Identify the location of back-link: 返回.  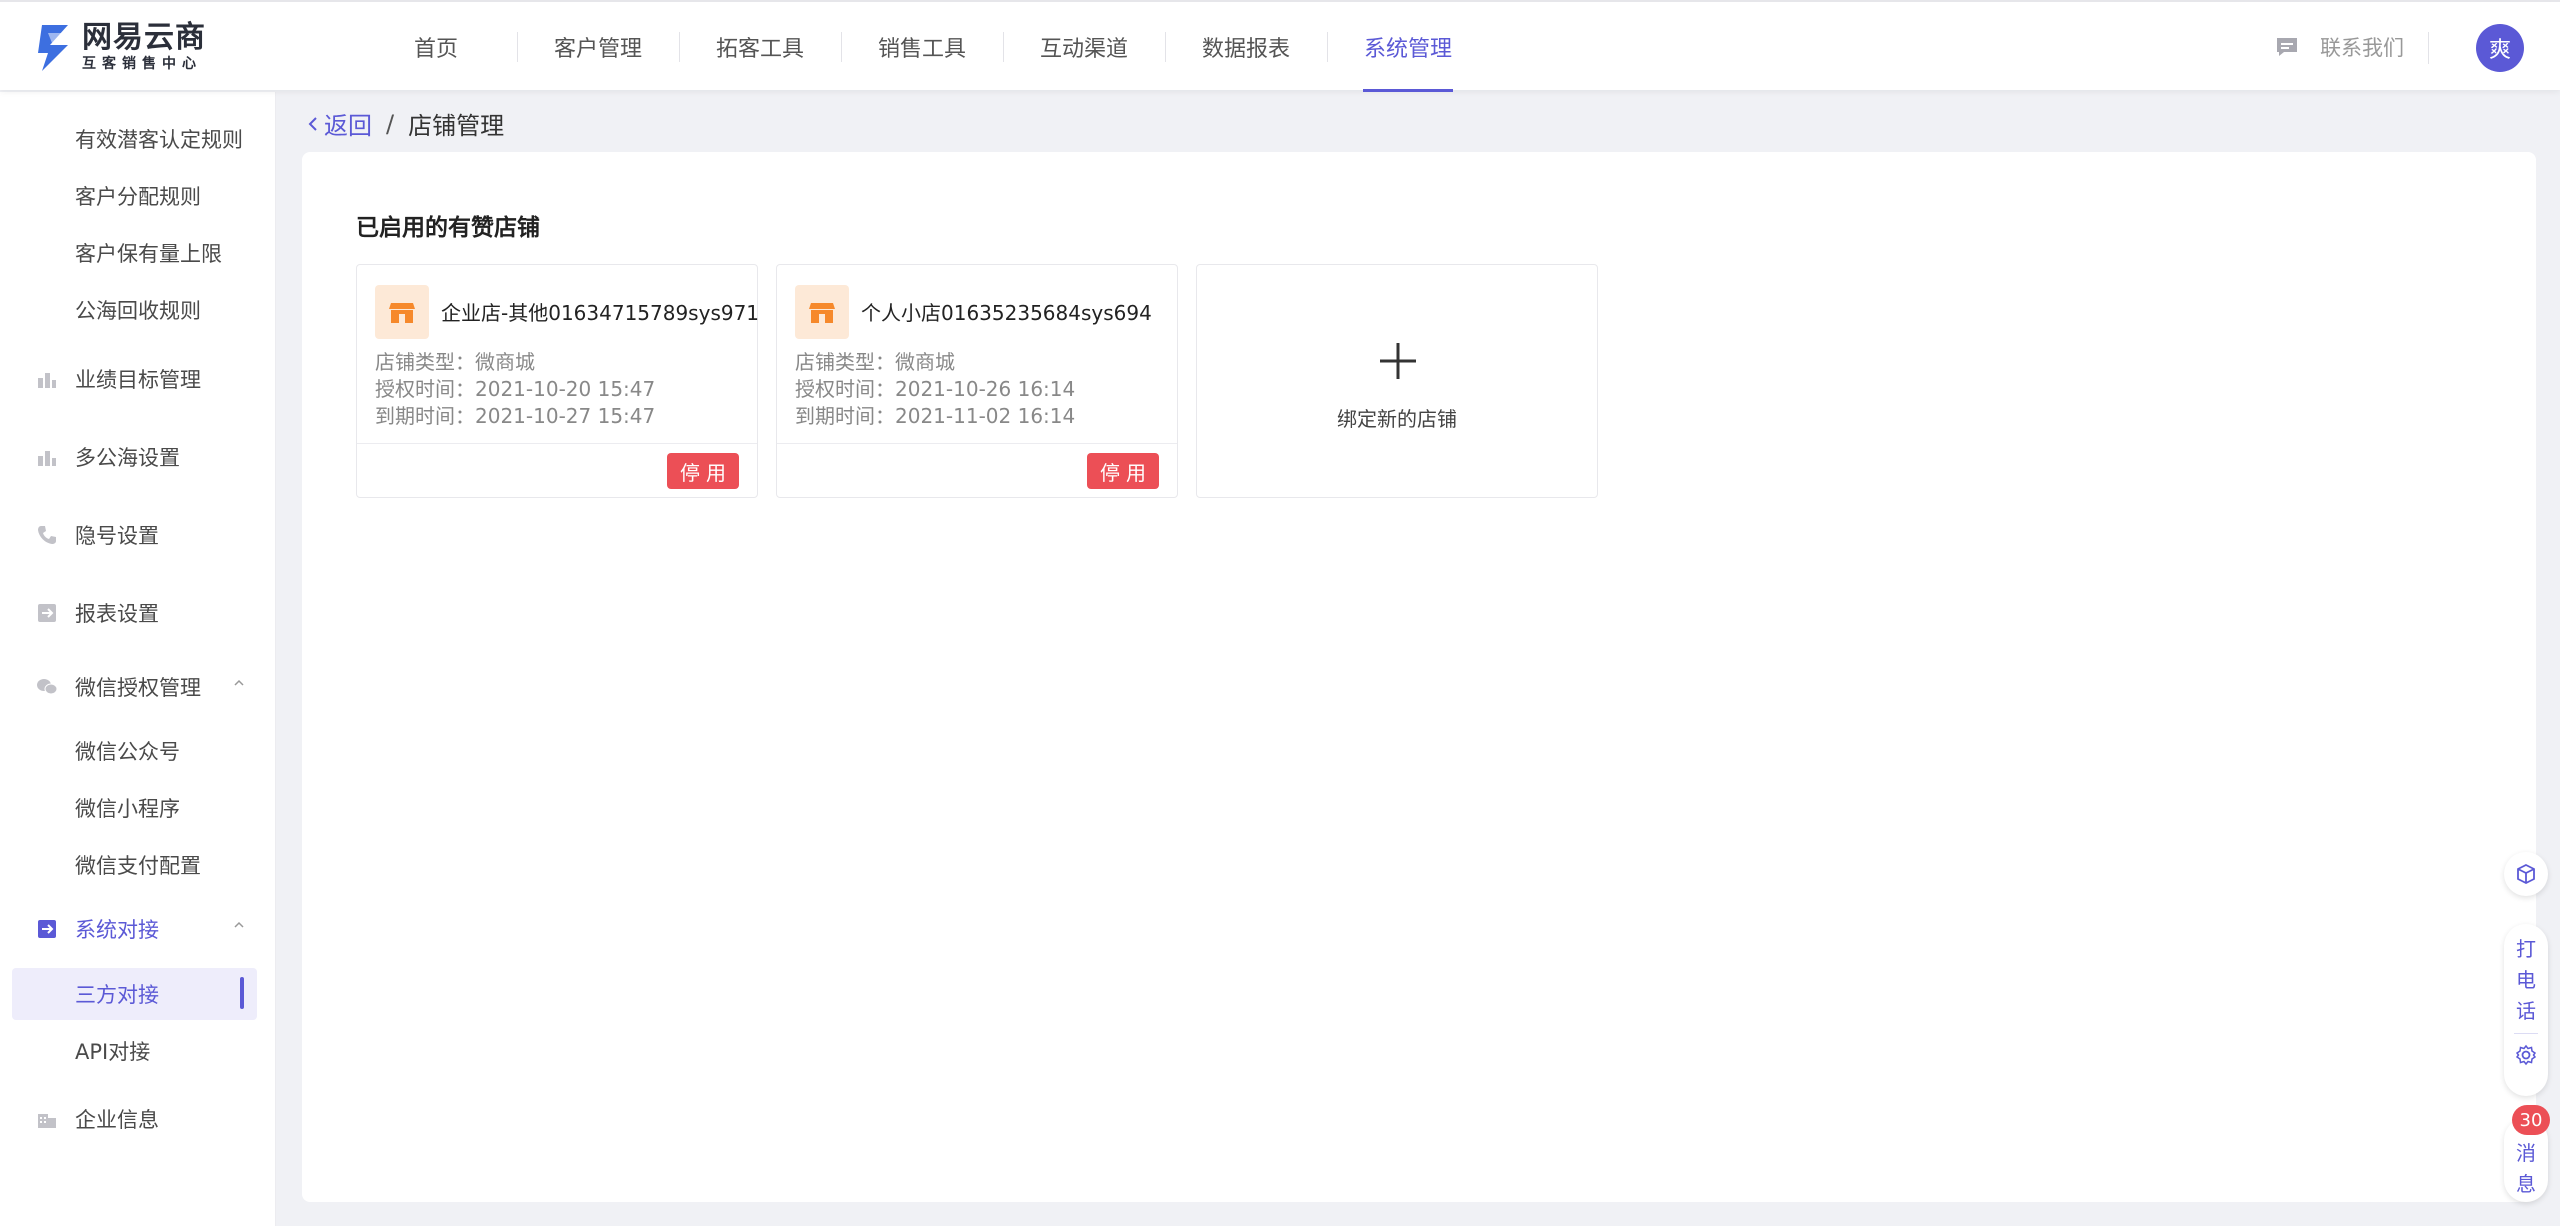
(339, 123).